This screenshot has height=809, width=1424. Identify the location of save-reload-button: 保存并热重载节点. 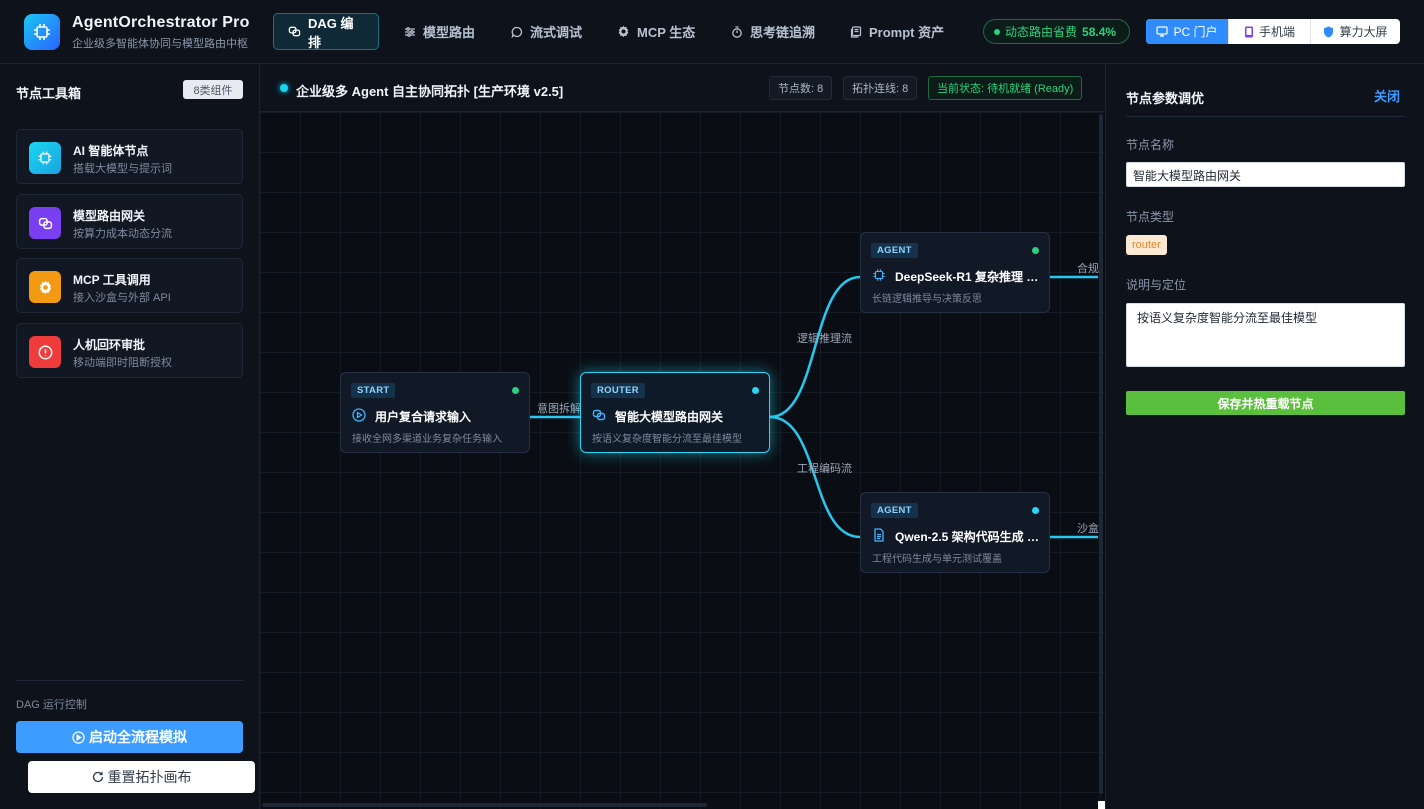
(1265, 403).